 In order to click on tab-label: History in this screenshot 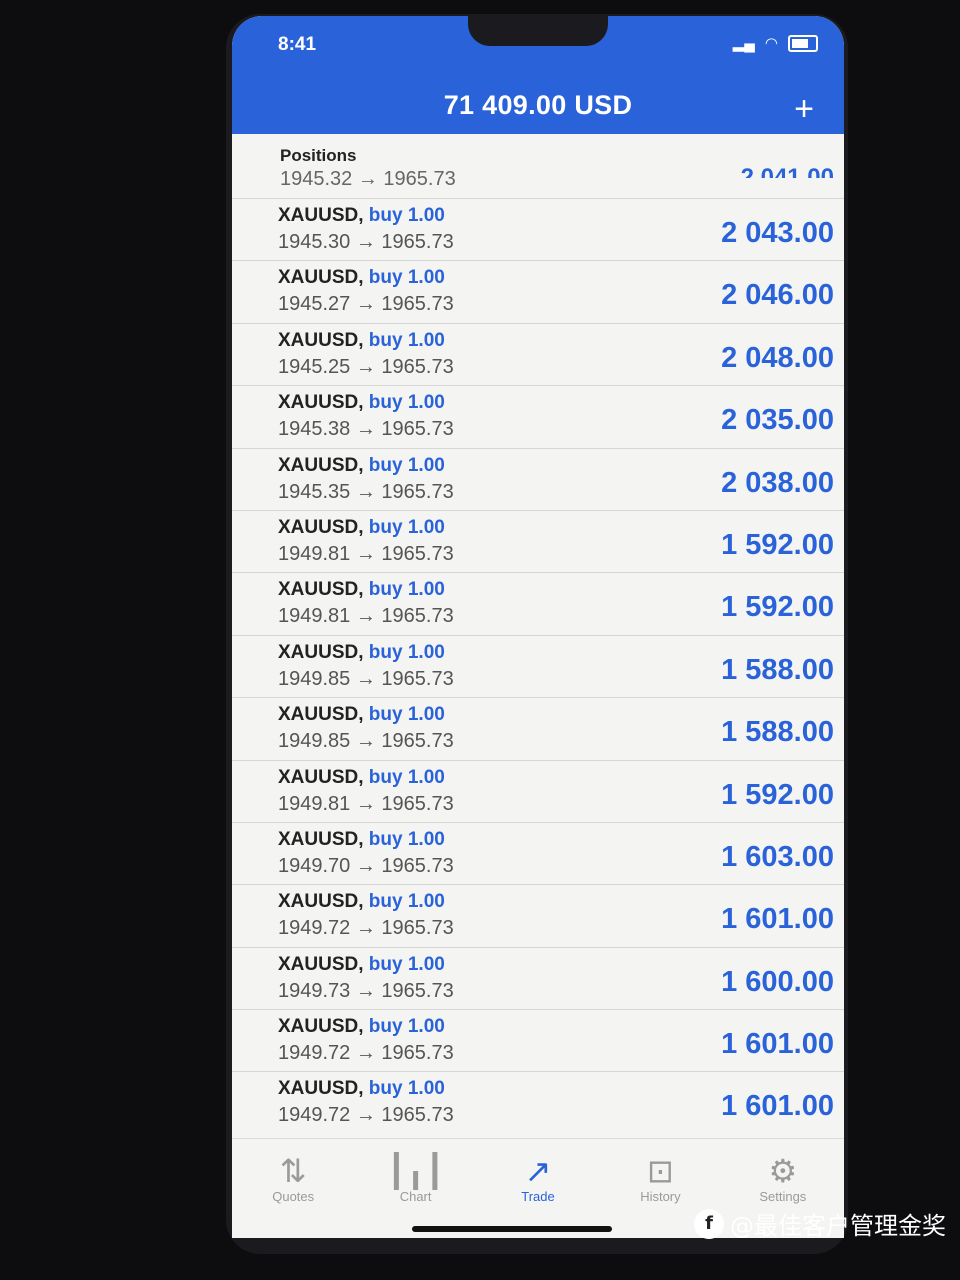, I will do `click(660, 1196)`.